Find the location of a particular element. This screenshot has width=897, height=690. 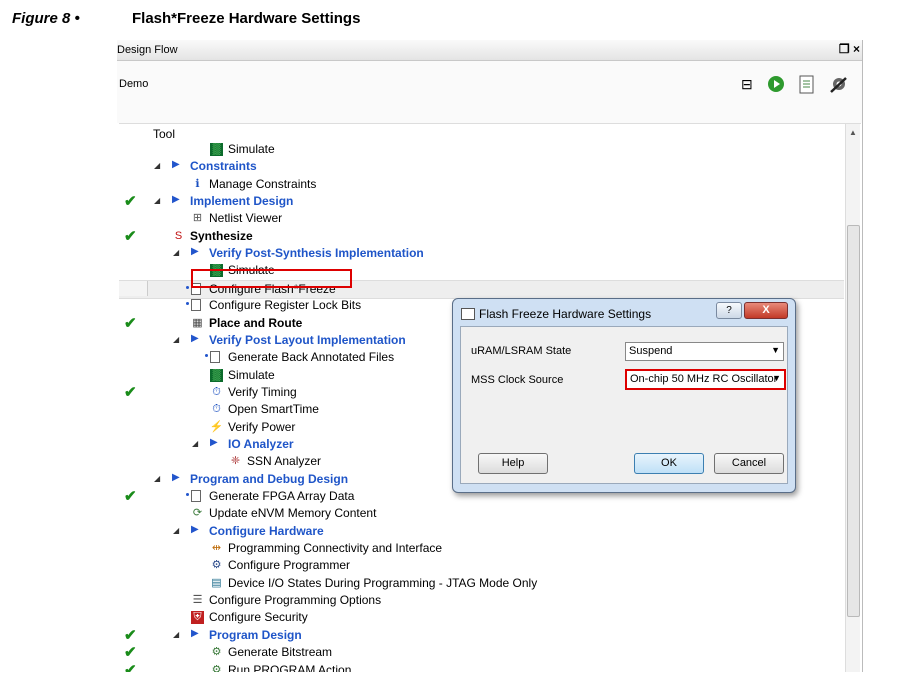

tree-row-label: Synthesize is located at coordinates (221, 235).